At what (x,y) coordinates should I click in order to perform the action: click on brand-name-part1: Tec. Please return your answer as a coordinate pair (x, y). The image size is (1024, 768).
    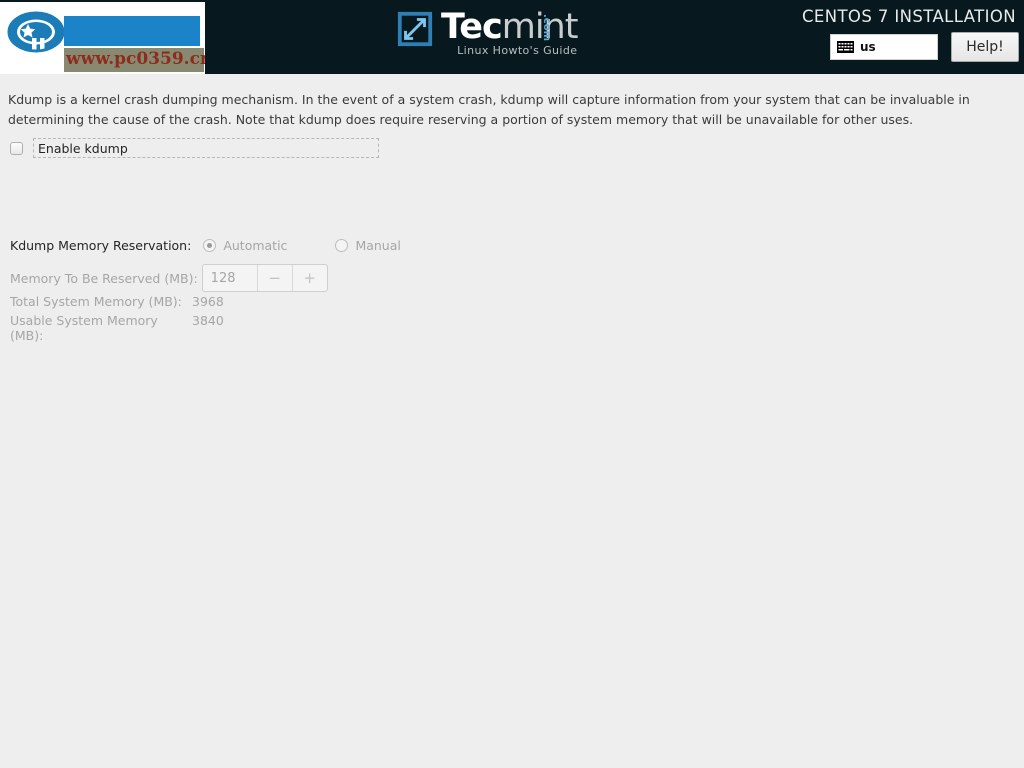
    Looking at the image, I should click on (472, 27).